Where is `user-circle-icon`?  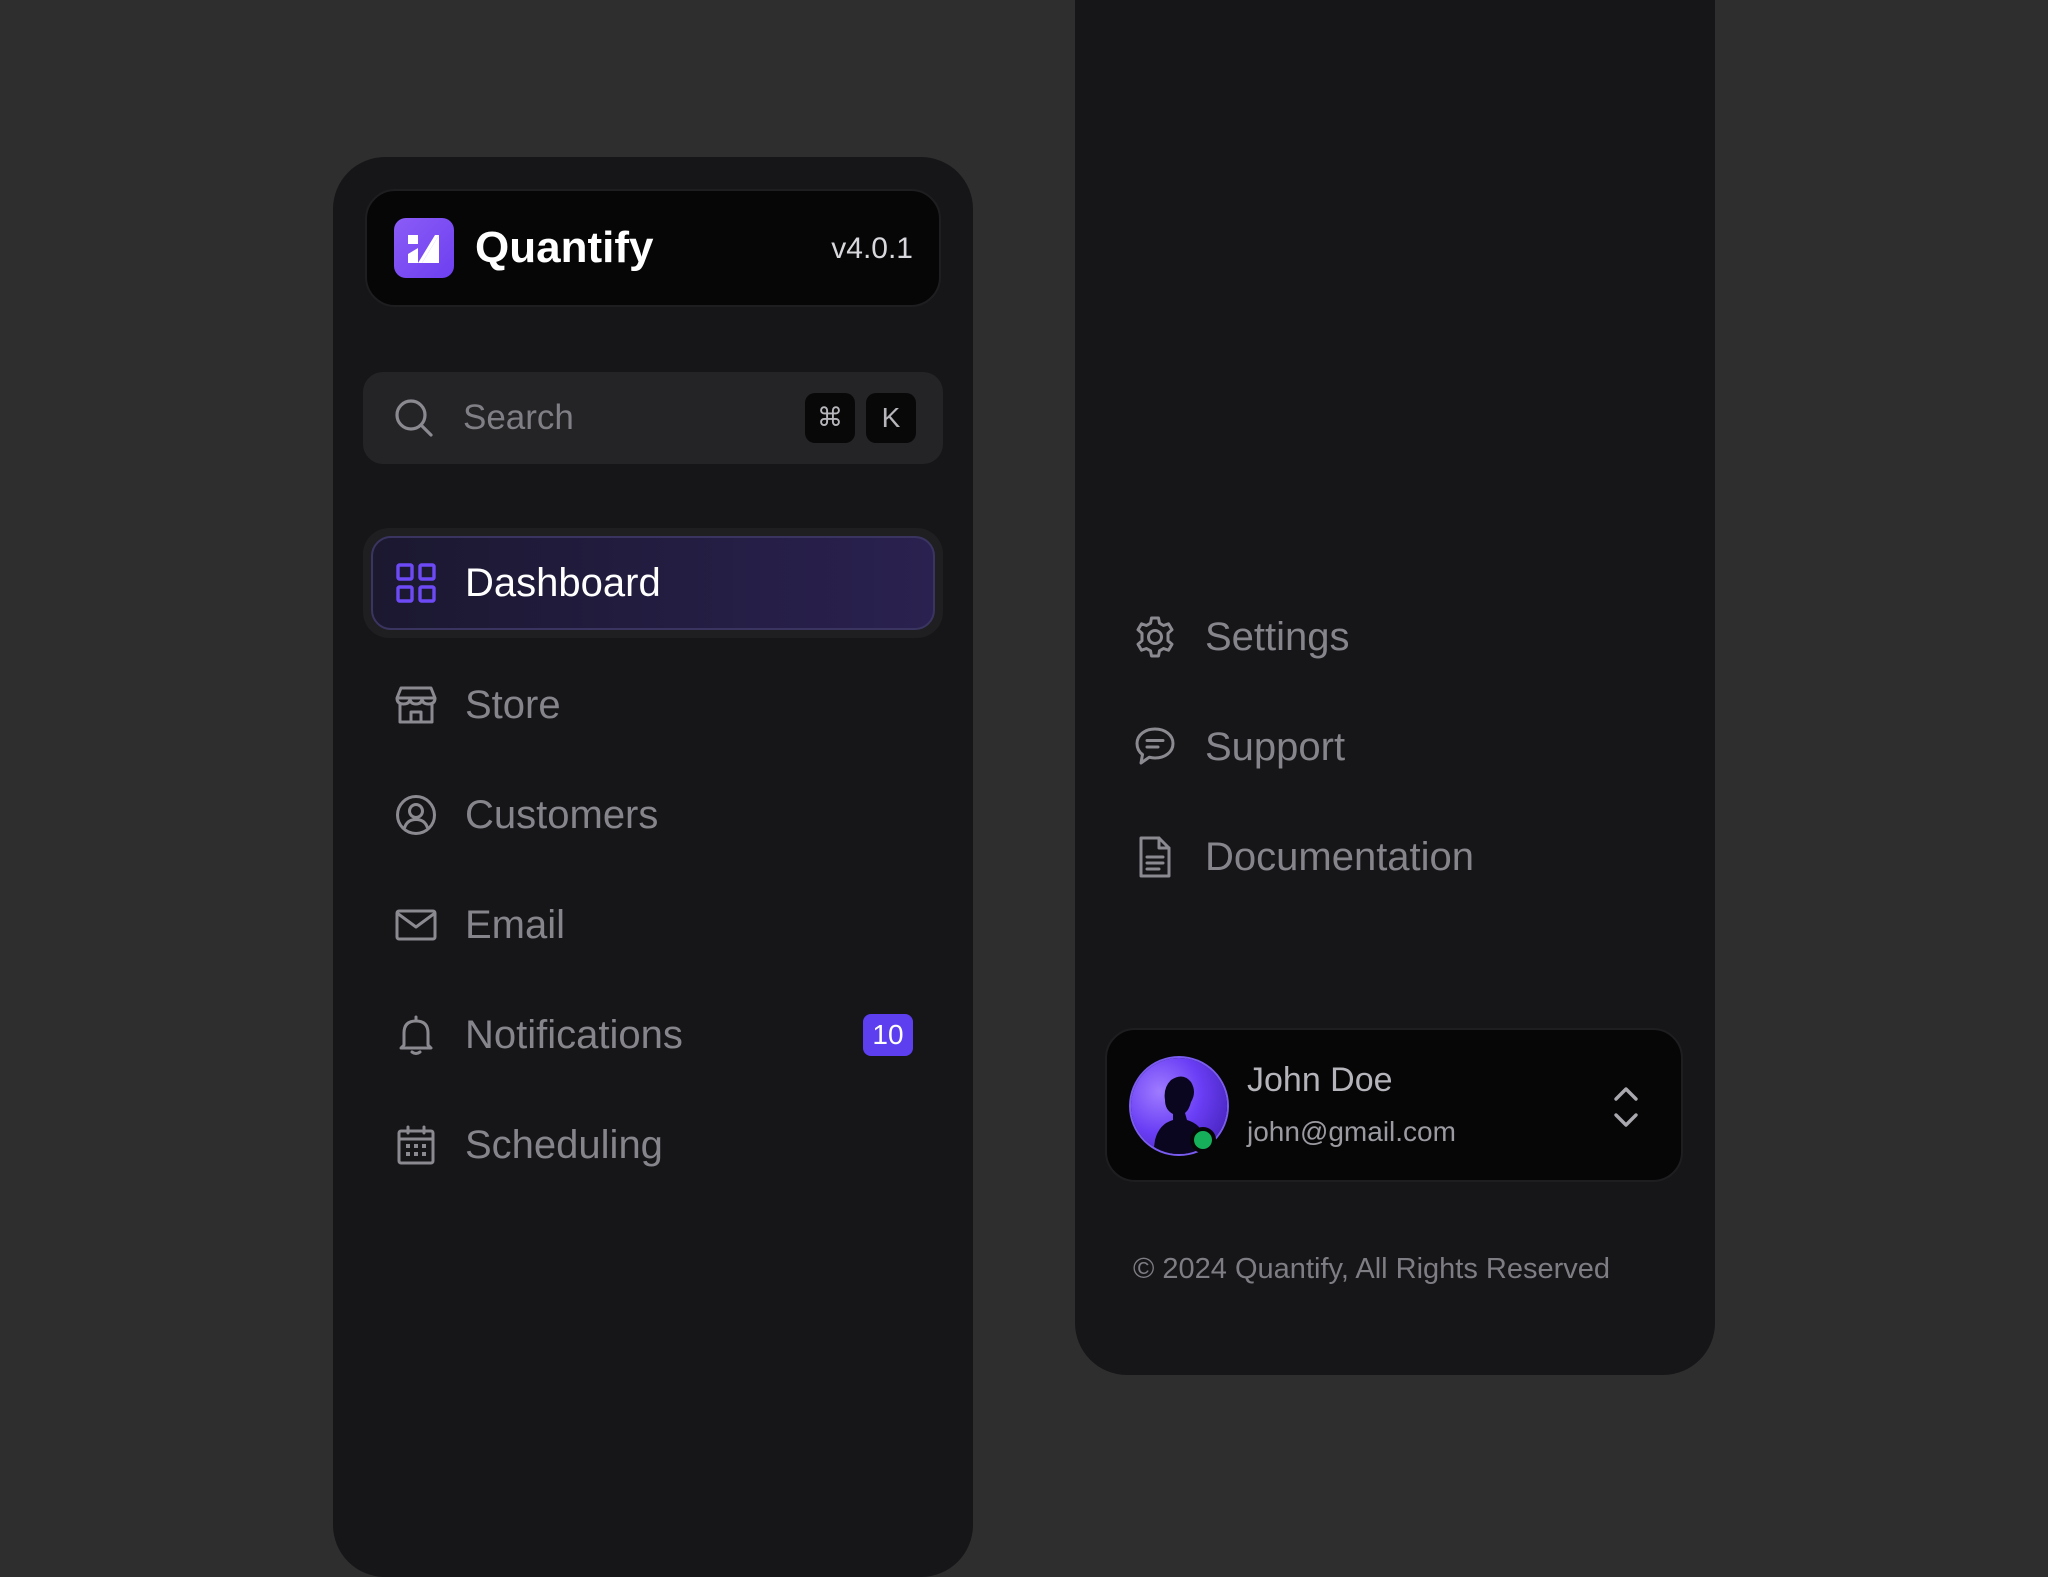 user-circle-icon is located at coordinates (416, 815).